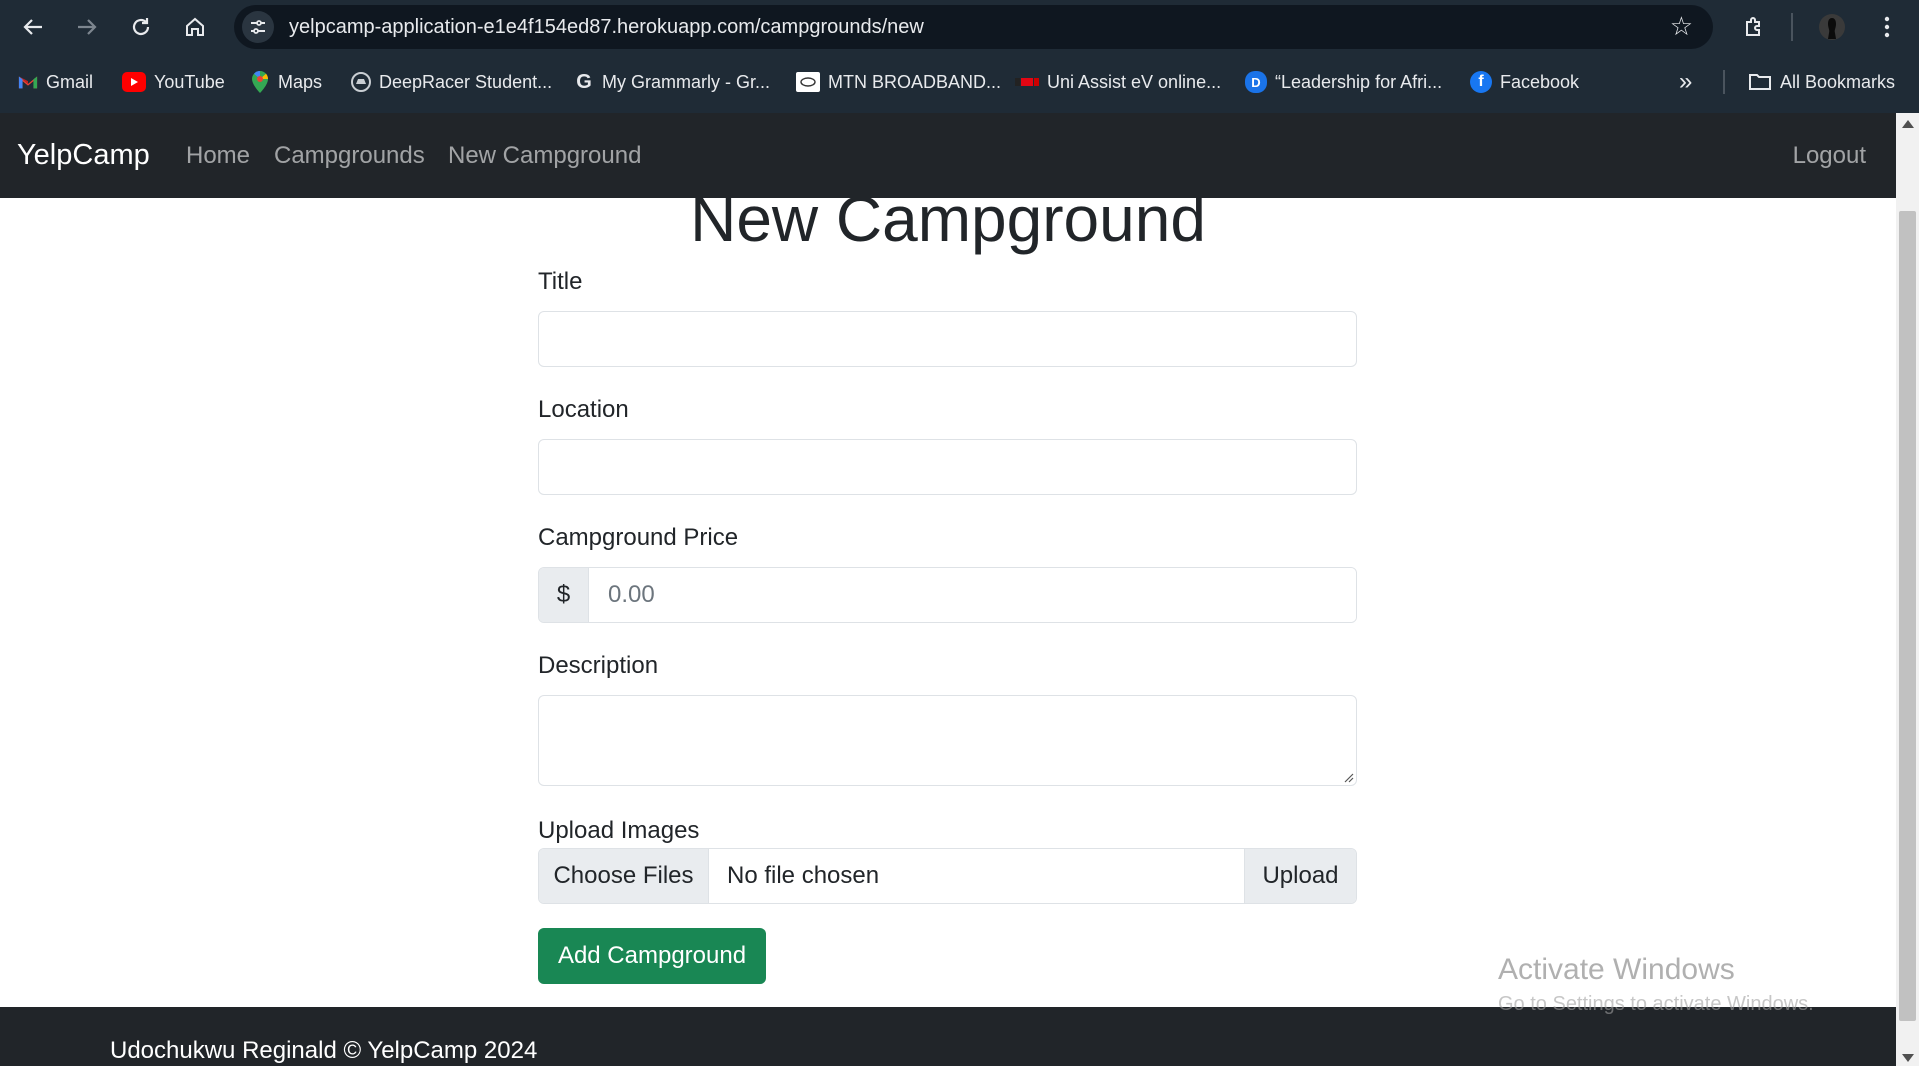 Image resolution: width=1919 pixels, height=1066 pixels. I want to click on price-input-group: $, so click(947, 595).